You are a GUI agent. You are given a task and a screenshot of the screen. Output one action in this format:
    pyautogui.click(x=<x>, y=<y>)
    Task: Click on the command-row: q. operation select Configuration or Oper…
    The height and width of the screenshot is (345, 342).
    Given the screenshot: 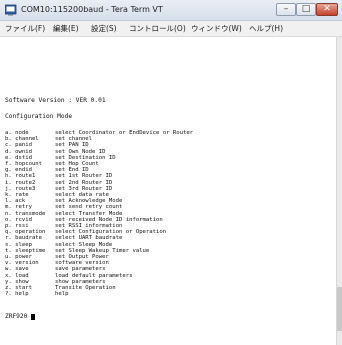 What is the action you would take?
    pyautogui.click(x=165, y=232)
    